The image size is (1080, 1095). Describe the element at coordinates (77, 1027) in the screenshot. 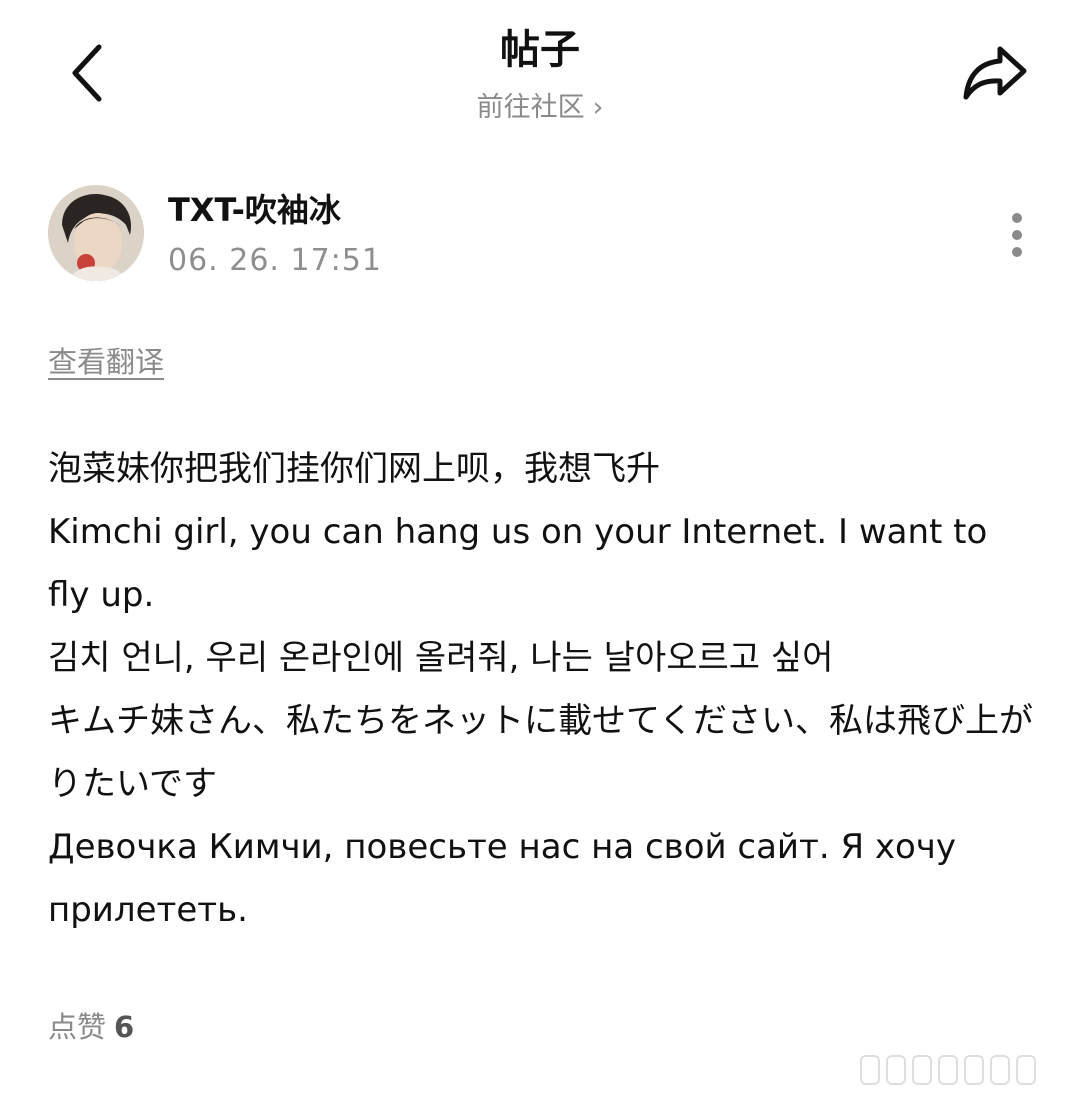

I see `likes-label: 点赞` at that location.